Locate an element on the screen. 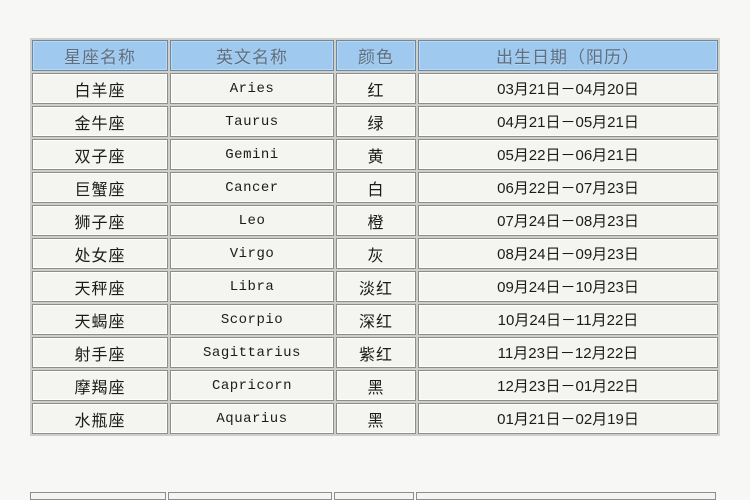  table-row: 水瓶座 Aquarius 黑 01月21日－02月19日 is located at coordinates (375, 418).